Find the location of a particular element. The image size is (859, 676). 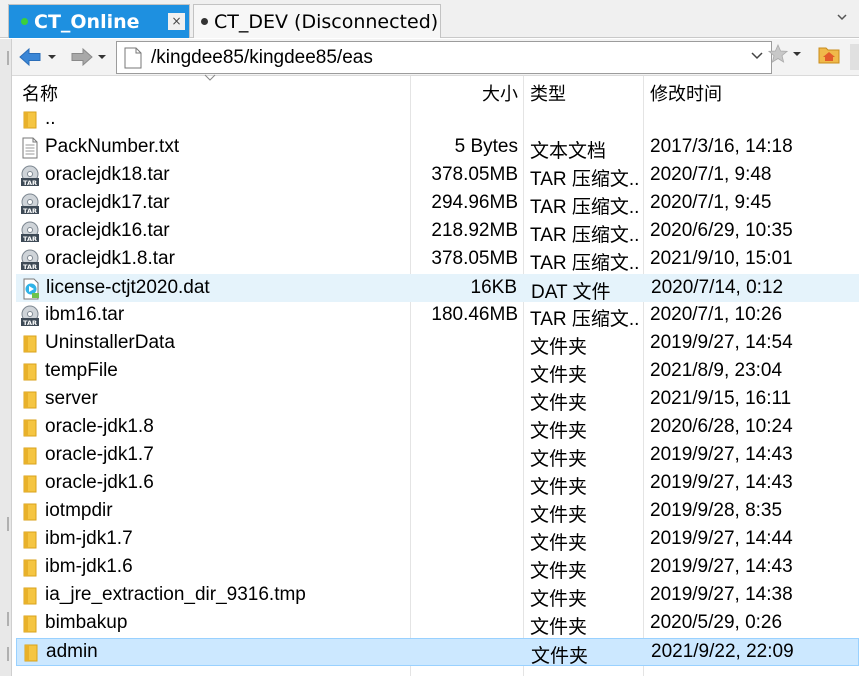

file-name: oraclejdk17.tar is located at coordinates (107, 202).